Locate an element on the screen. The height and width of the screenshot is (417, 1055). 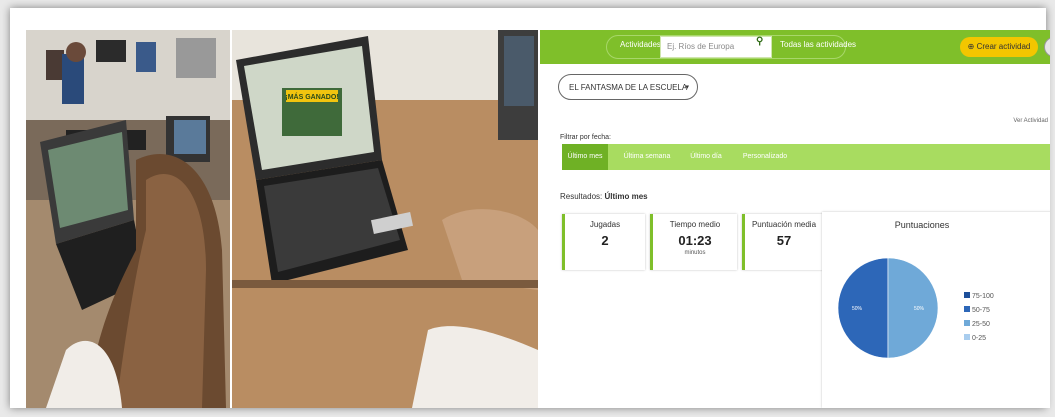
chevron-down-icon: ▾ is located at coordinates (687, 87).